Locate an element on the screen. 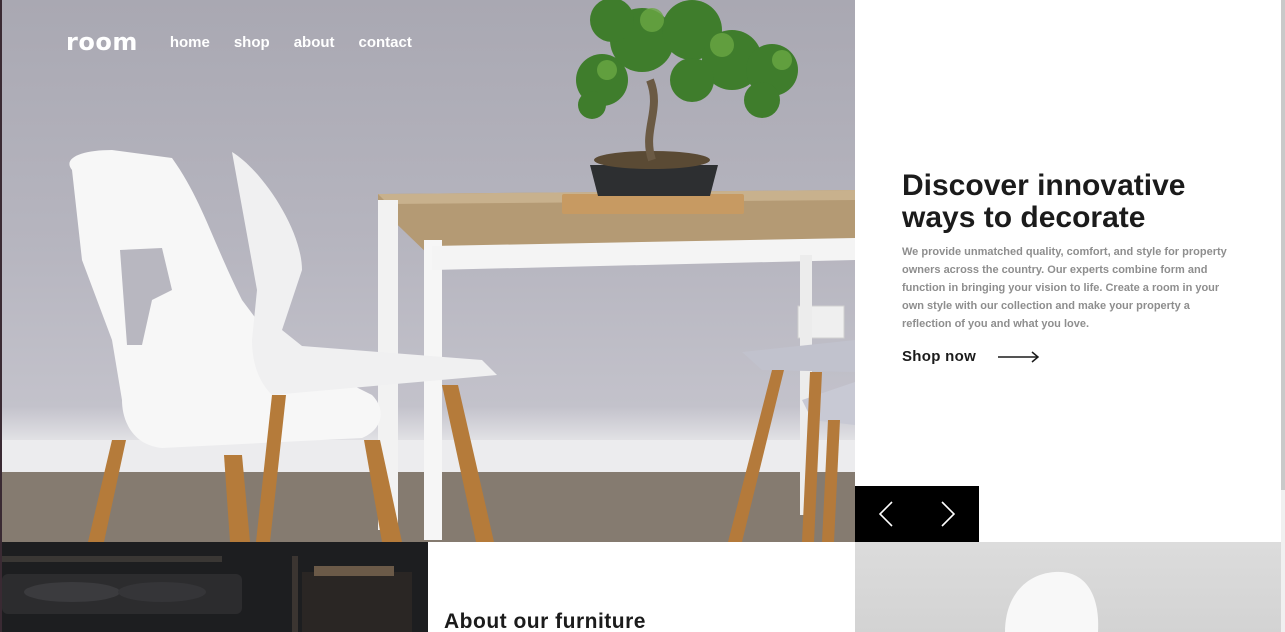 The width and height of the screenshot is (1285, 632). slider-prev-button is located at coordinates (886, 514).